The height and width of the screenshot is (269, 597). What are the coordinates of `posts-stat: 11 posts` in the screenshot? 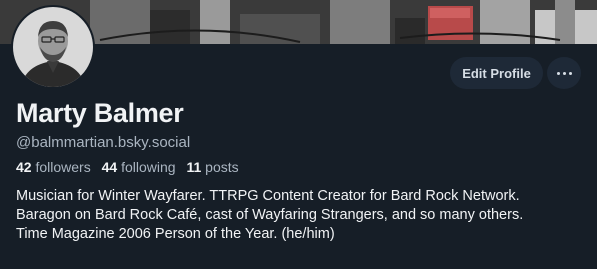 It's located at (212, 167).